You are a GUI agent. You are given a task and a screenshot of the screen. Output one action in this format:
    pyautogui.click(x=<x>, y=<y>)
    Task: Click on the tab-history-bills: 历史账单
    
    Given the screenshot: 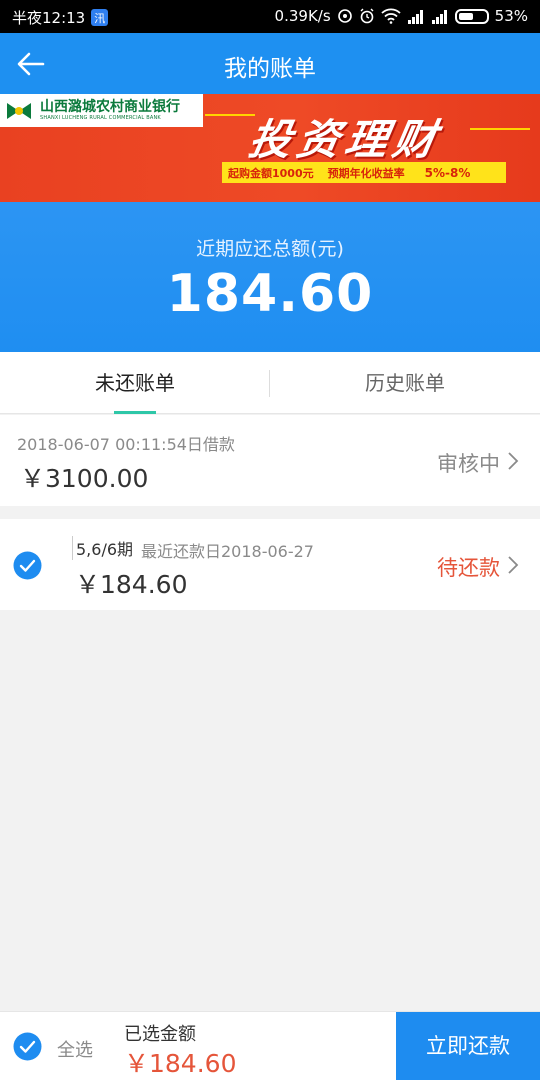 What is the action you would take?
    pyautogui.click(x=405, y=383)
    